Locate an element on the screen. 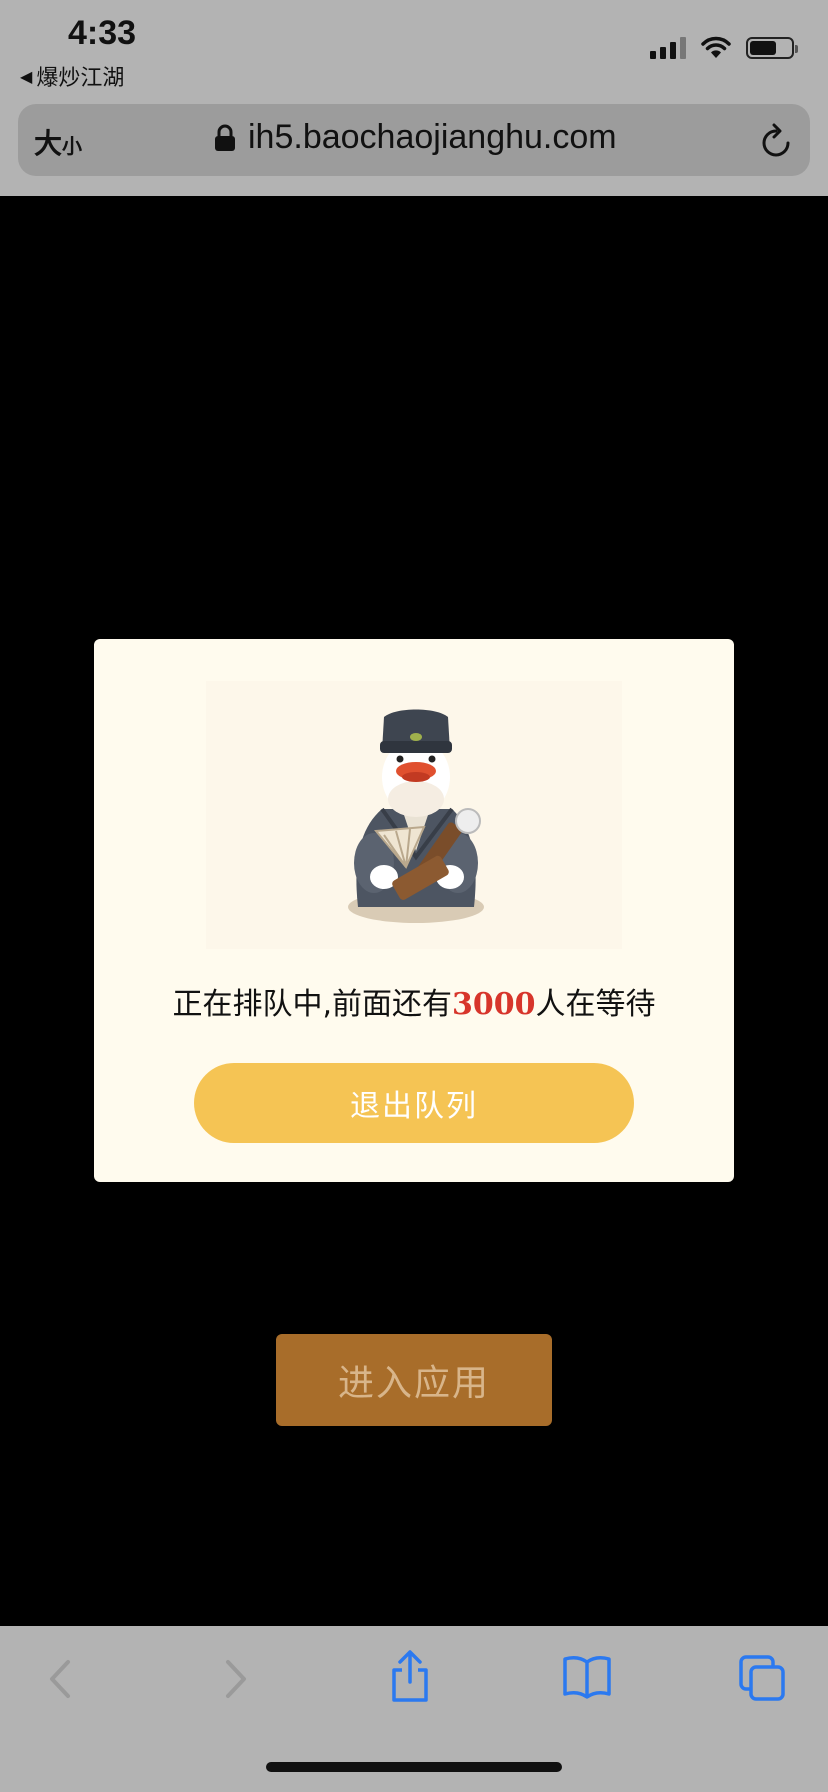 The height and width of the screenshot is (1792, 828). exit-queue-button: 退出队列 is located at coordinates (414, 1103).